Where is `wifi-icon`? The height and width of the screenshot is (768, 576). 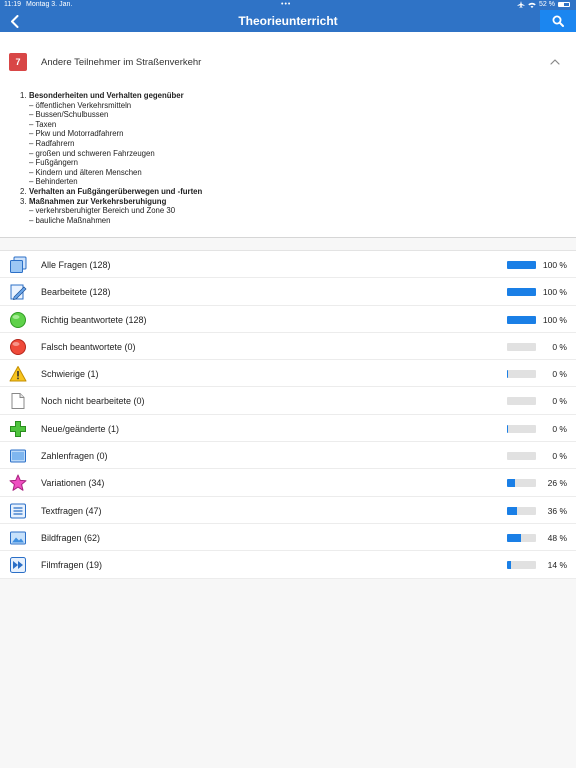
wifi-icon is located at coordinates (532, 5).